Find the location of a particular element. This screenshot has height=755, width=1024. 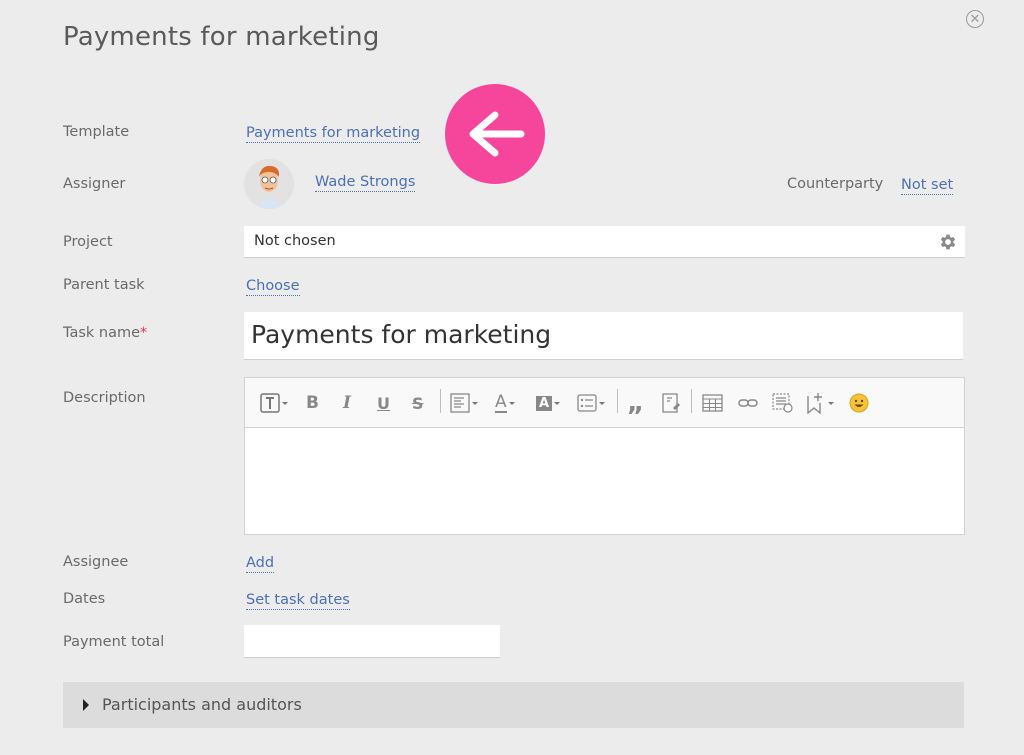

task-name-input: Payments for marketing is located at coordinates (603, 336).